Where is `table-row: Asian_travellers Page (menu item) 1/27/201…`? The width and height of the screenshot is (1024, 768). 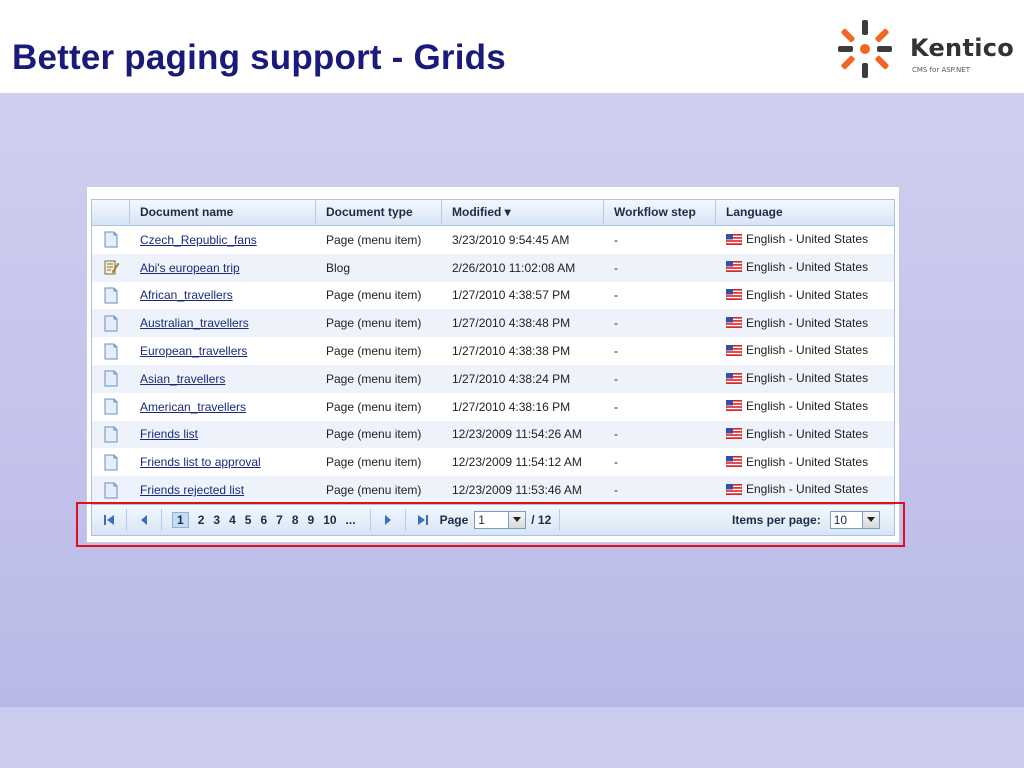
table-row: Asian_travellers Page (menu item) 1/27/201… is located at coordinates (493, 378).